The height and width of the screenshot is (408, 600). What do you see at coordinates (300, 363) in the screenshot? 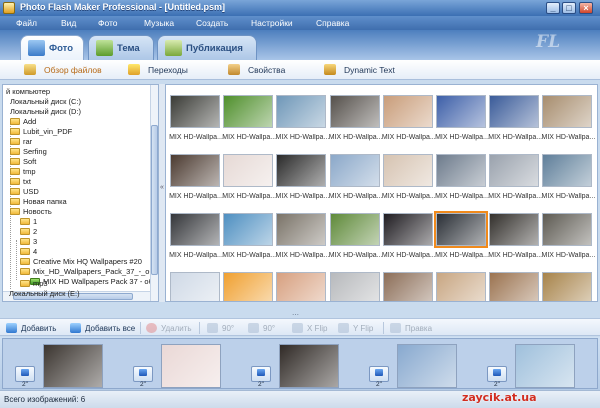
I see `timeline-panel: 2" 2" 2" 2" 2"` at bounding box center [300, 363].